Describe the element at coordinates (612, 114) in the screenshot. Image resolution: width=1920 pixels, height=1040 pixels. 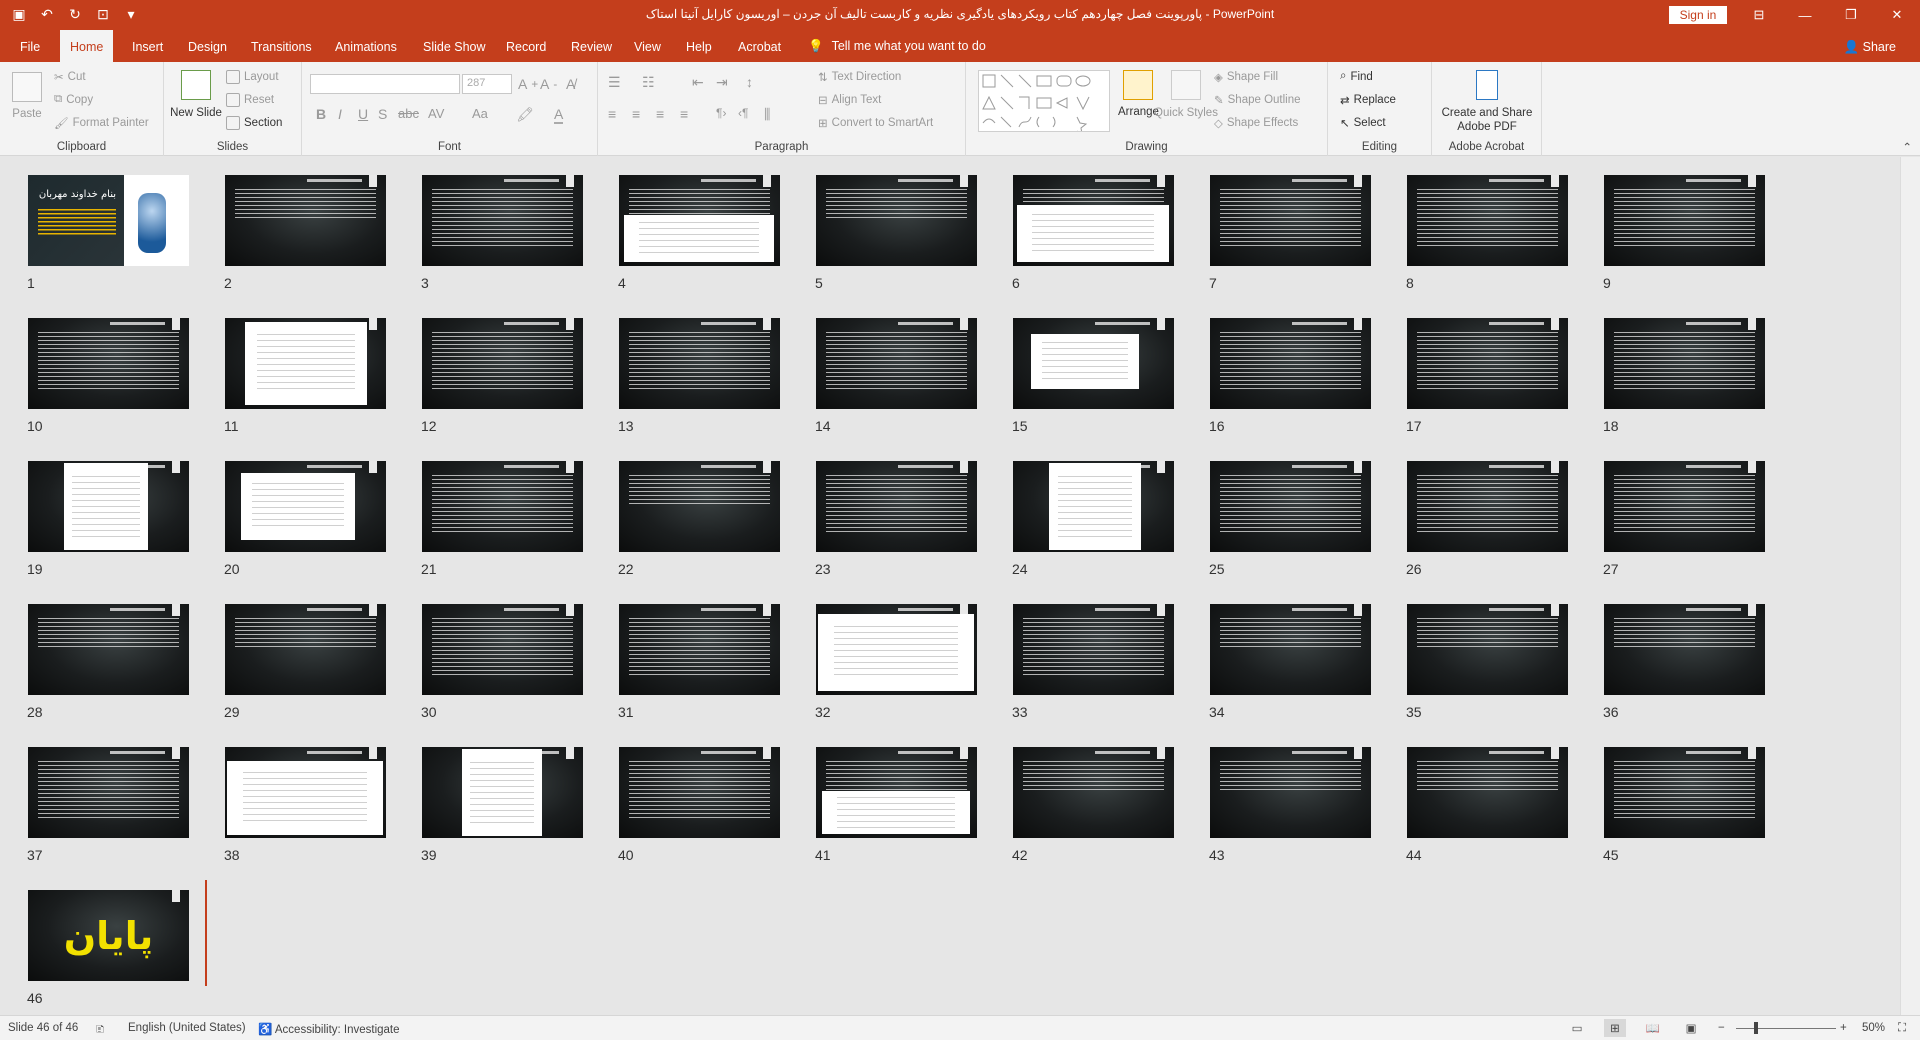
I see `align-left-icon: ≡` at that location.